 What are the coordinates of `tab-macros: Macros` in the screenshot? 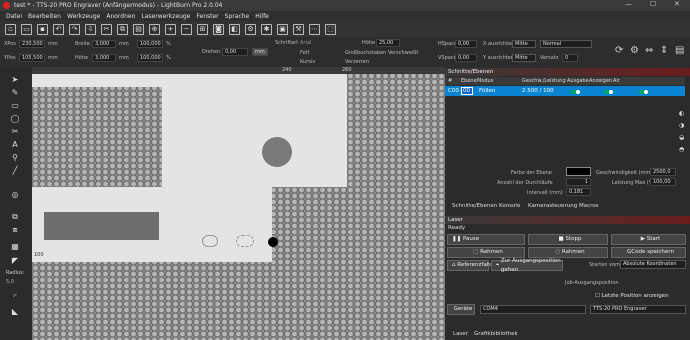 It's located at (589, 206).